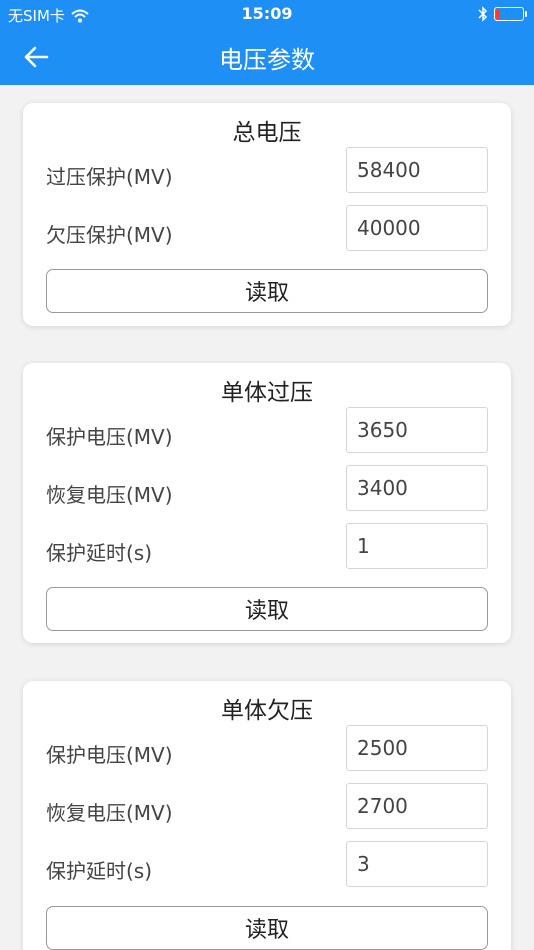 The width and height of the screenshot is (534, 950). Describe the element at coordinates (267, 711) in the screenshot. I see `card-title: 单体欠压` at that location.